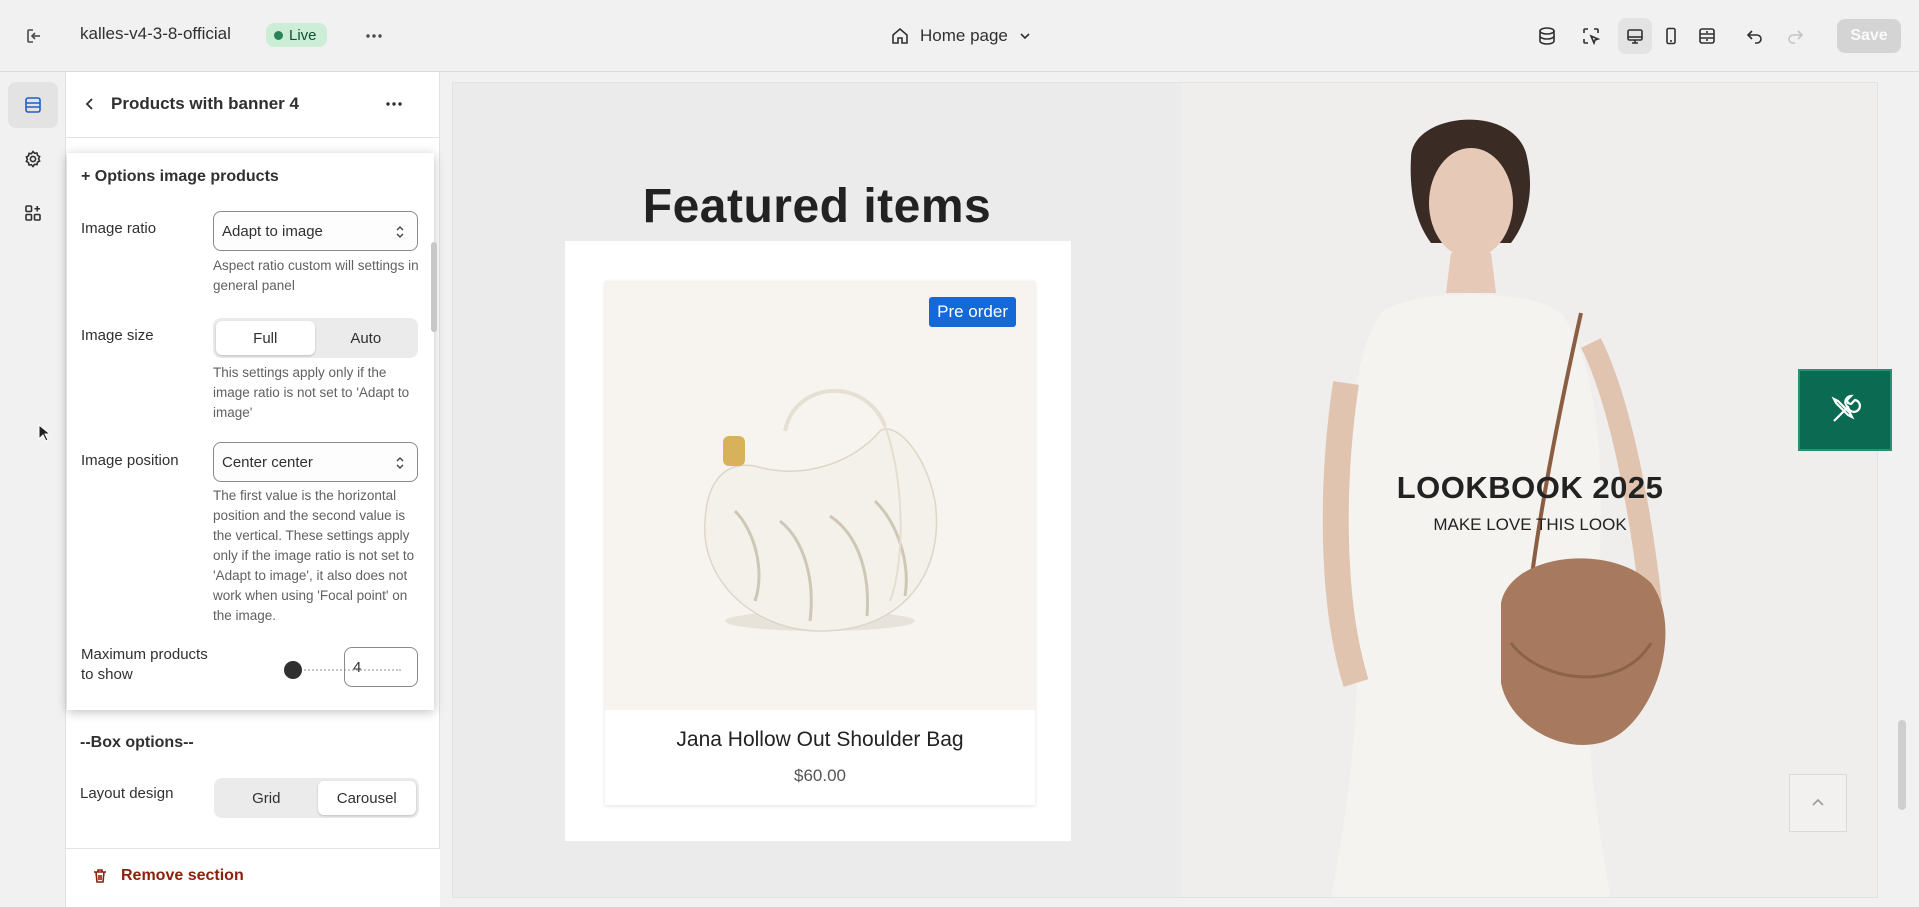 The image size is (1919, 907). I want to click on slider-thumb, so click(293, 670).